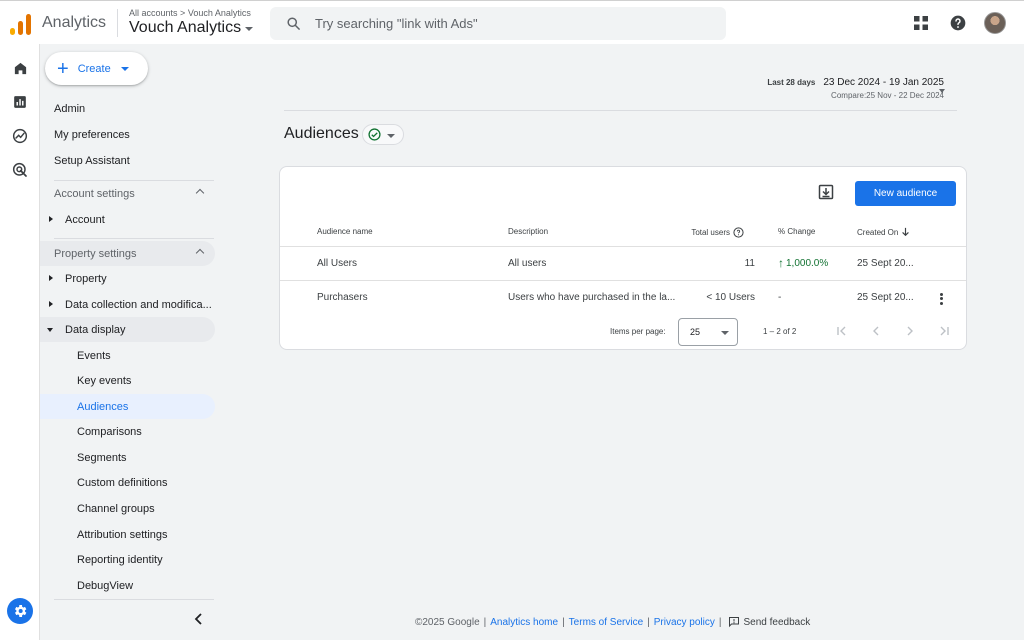 This screenshot has width=1024, height=640. I want to click on header-divider-line, so click(620, 110).